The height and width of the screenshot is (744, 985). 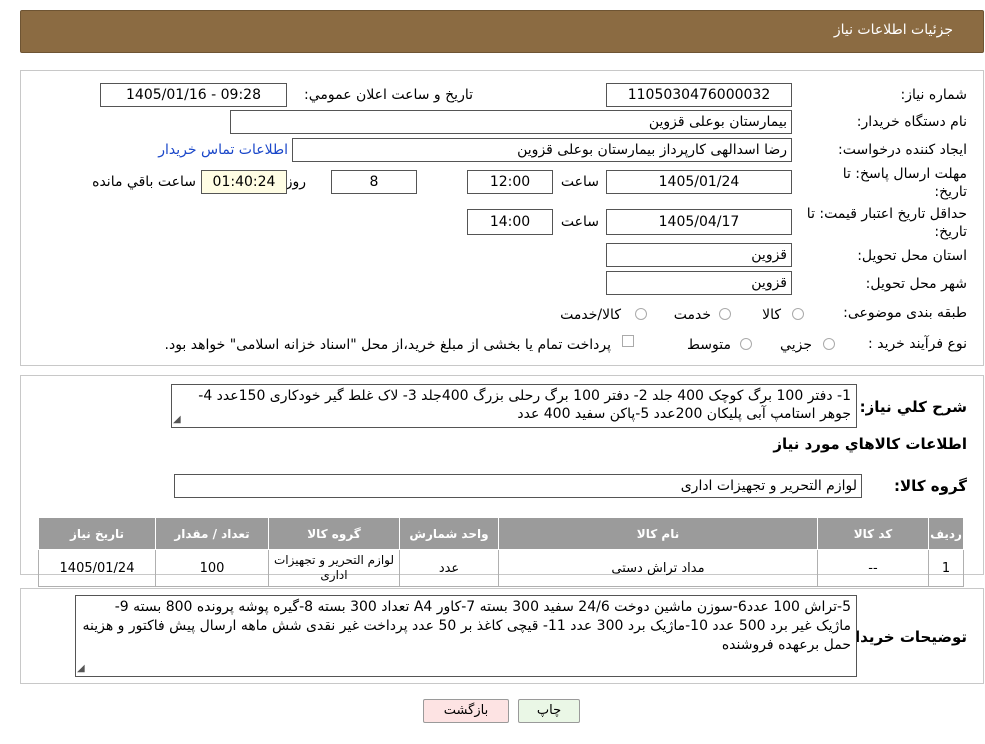 What do you see at coordinates (699, 95) in the screenshot?
I see `need-number-field: 1105030476000032` at bounding box center [699, 95].